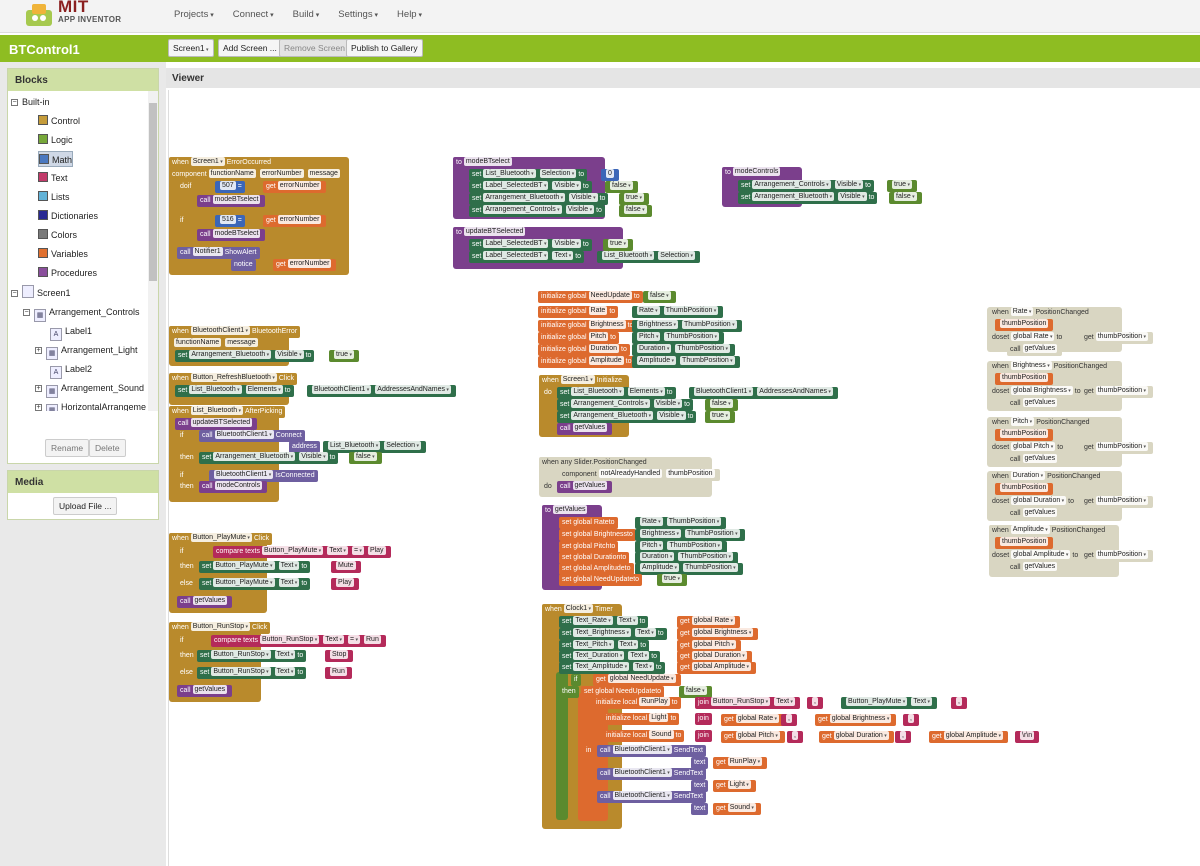  What do you see at coordinates (305, 265) in the screenshot?
I see `get-errornumber: get errorNumber` at bounding box center [305, 265].